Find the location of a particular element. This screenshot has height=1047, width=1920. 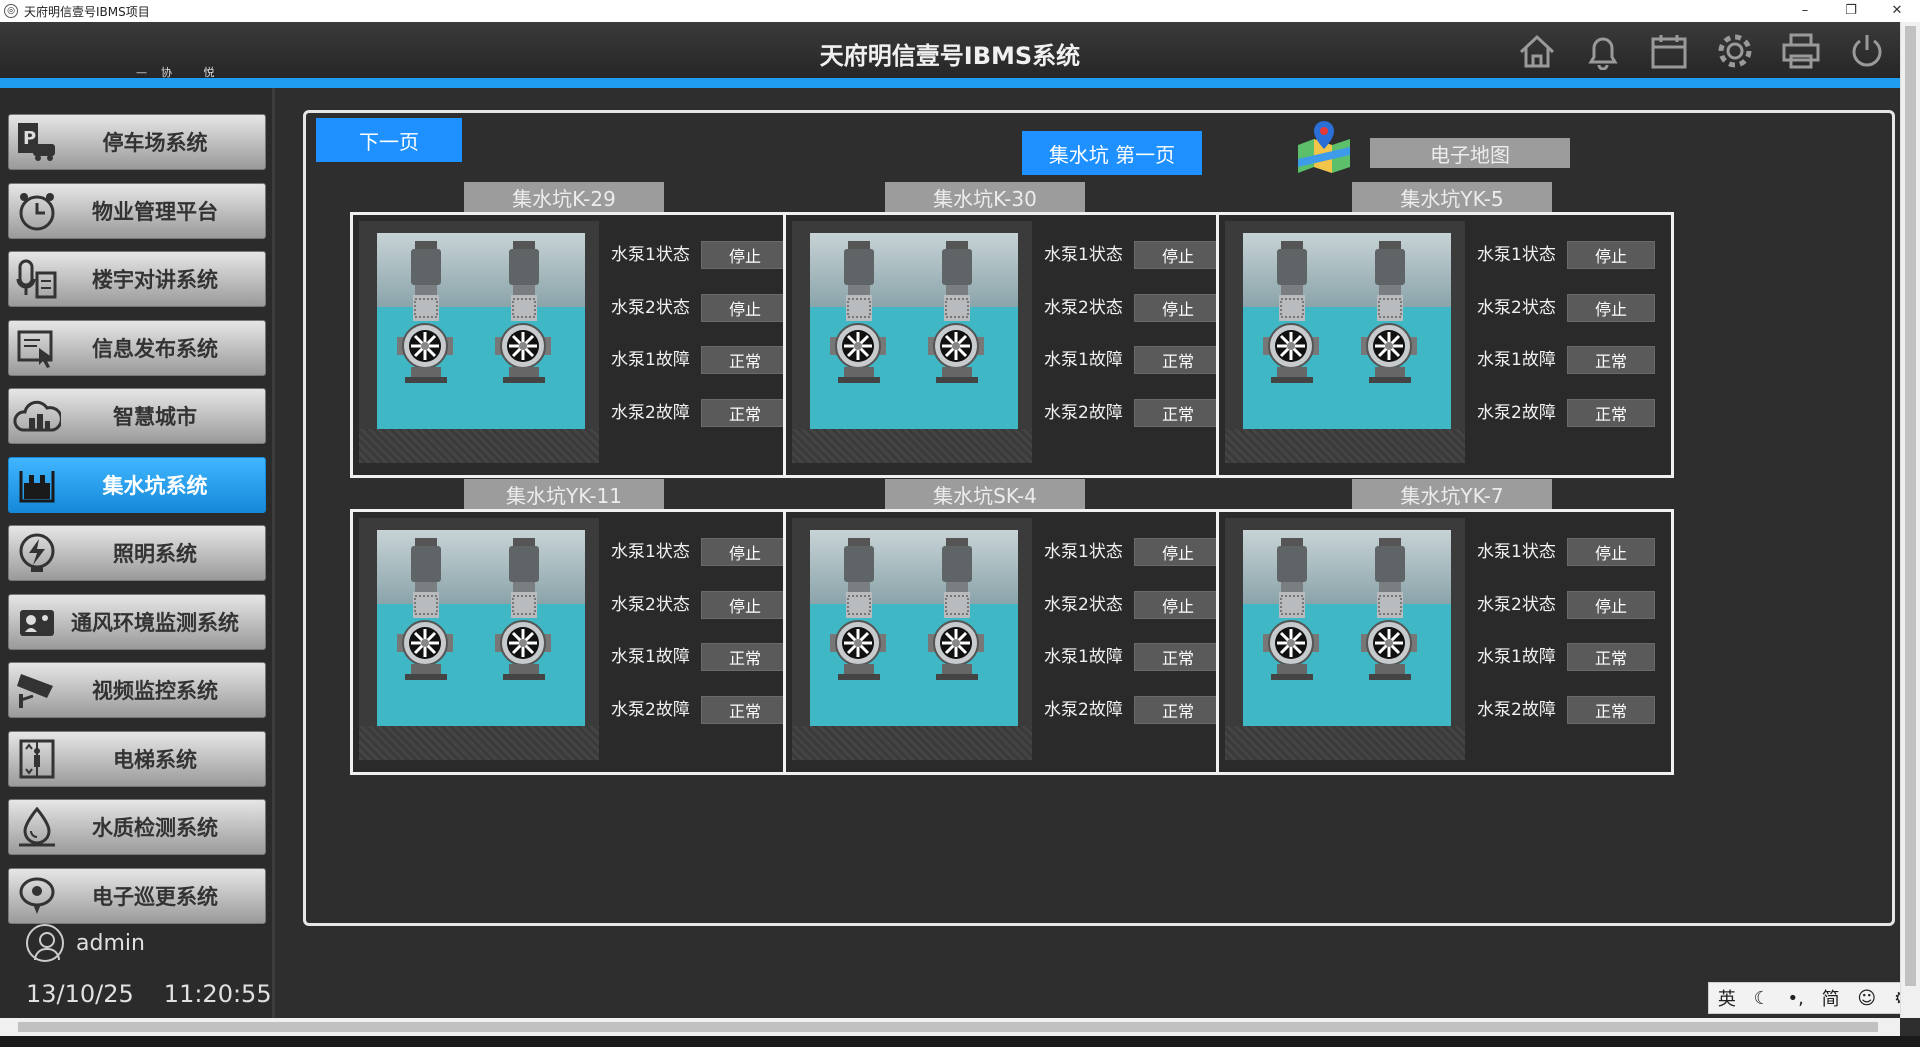

next-page-button: 下一页 is located at coordinates (389, 140).